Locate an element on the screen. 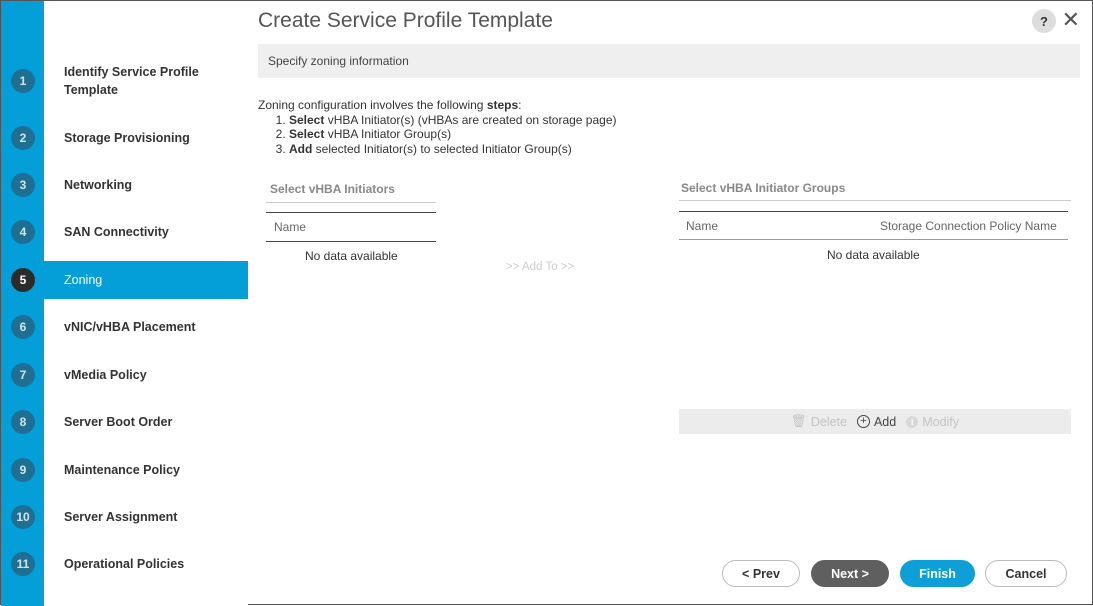  step-number: 5 is located at coordinates (23, 280).